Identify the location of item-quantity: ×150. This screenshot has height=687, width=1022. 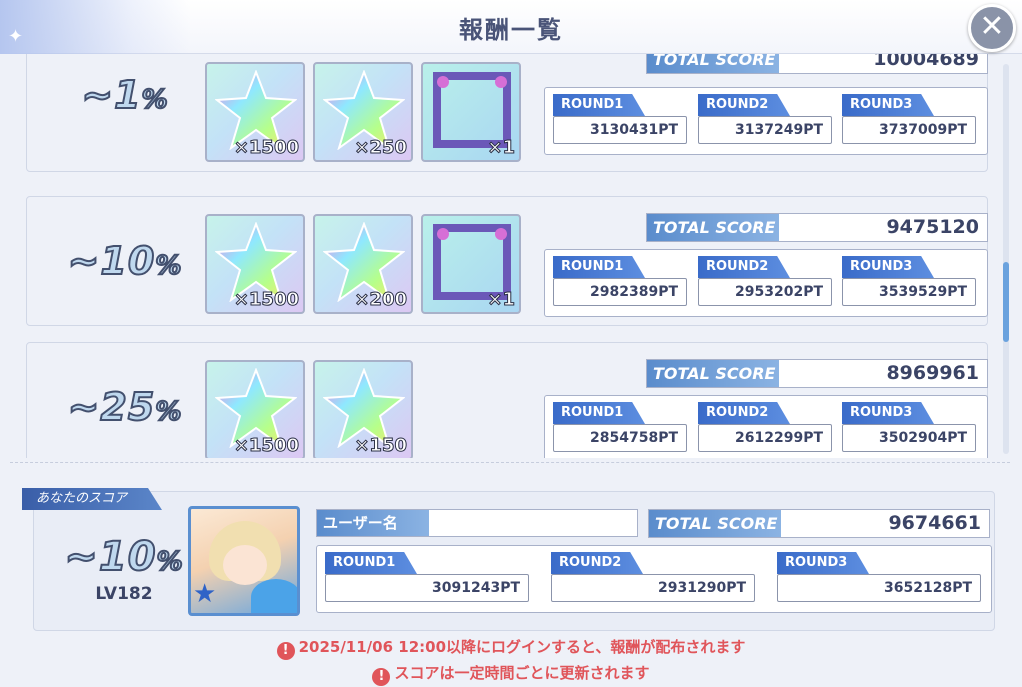
(381, 446).